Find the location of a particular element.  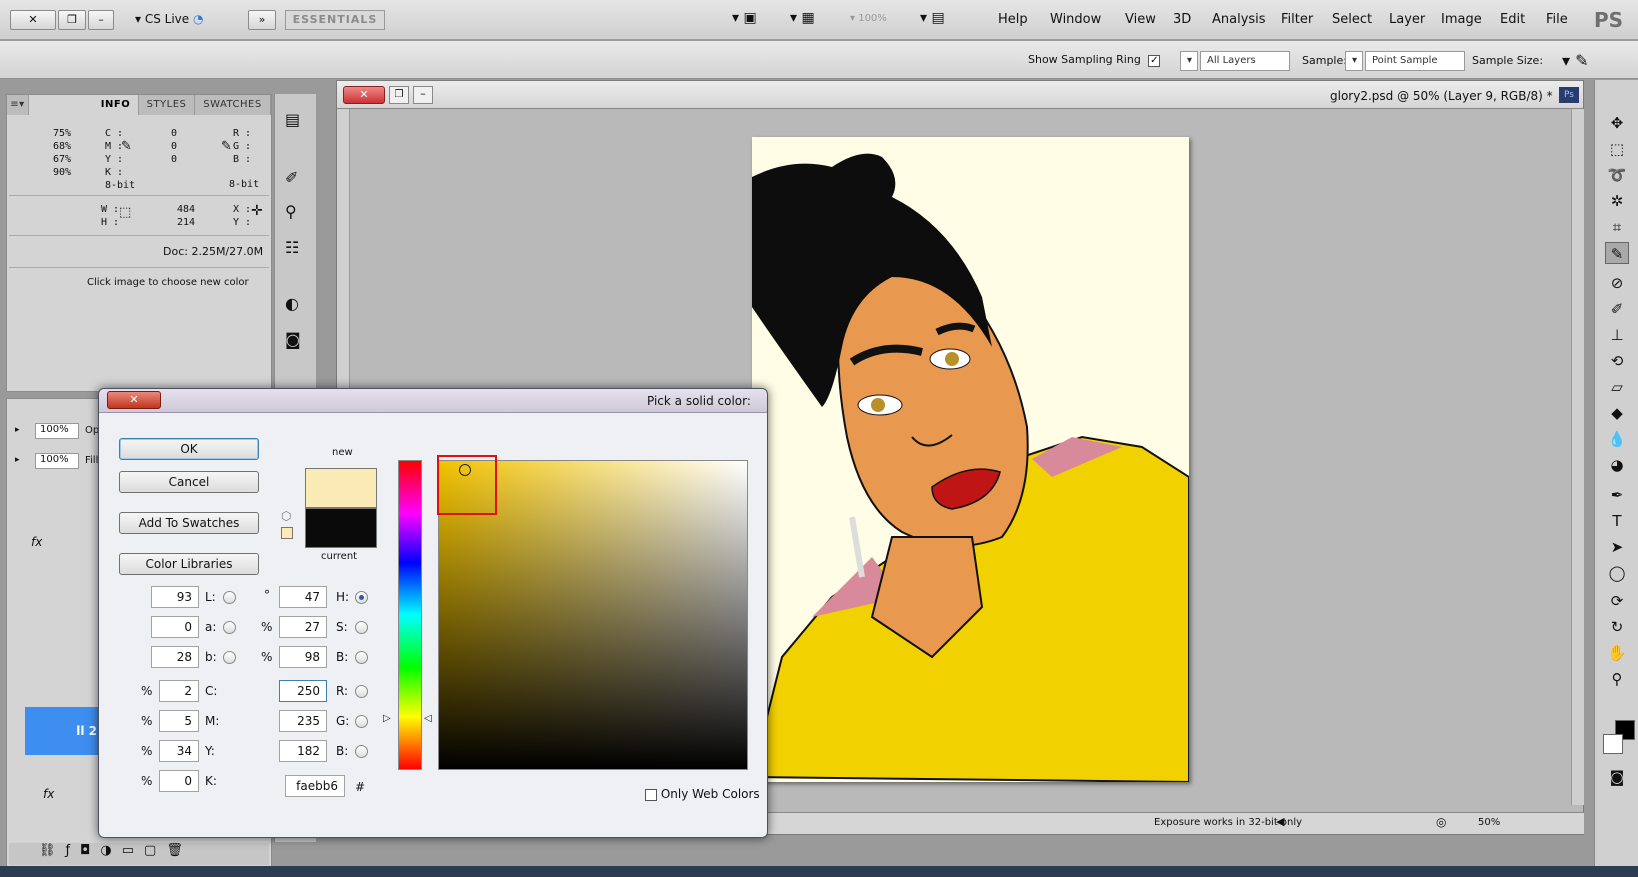

lasso-tool-icon: ➰ is located at coordinates (1617, 175).